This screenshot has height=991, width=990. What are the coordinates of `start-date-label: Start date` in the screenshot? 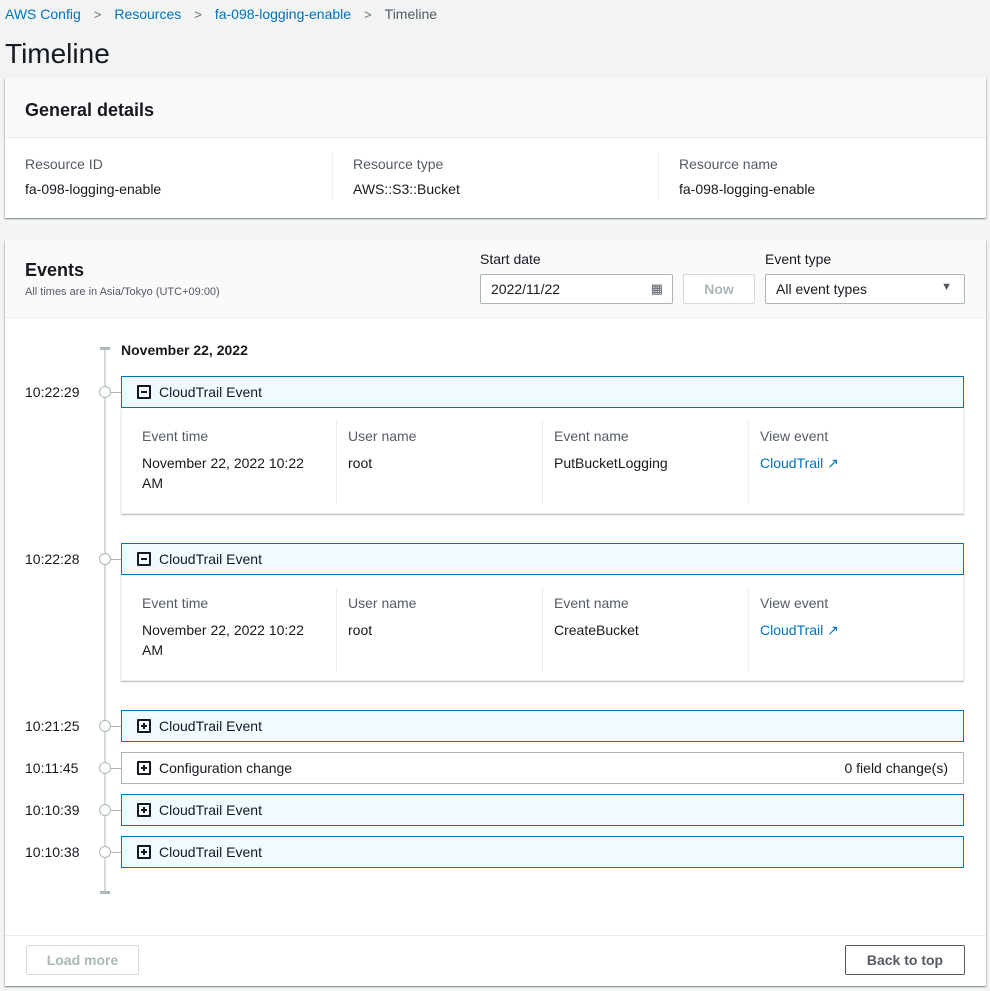 It's located at (510, 259).